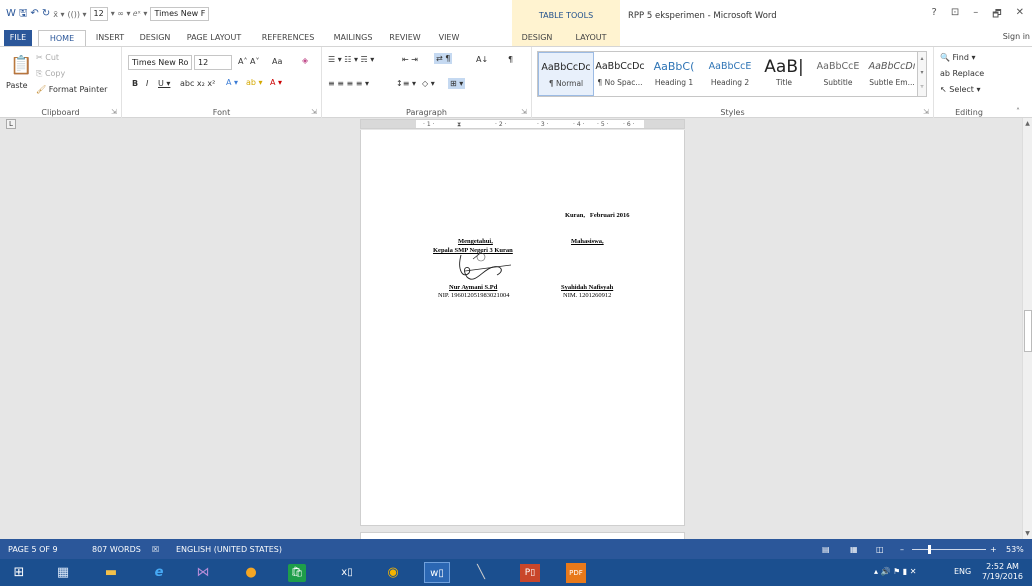 The width and height of the screenshot is (1032, 586). I want to click on pdf-icon: PDF, so click(576, 573).